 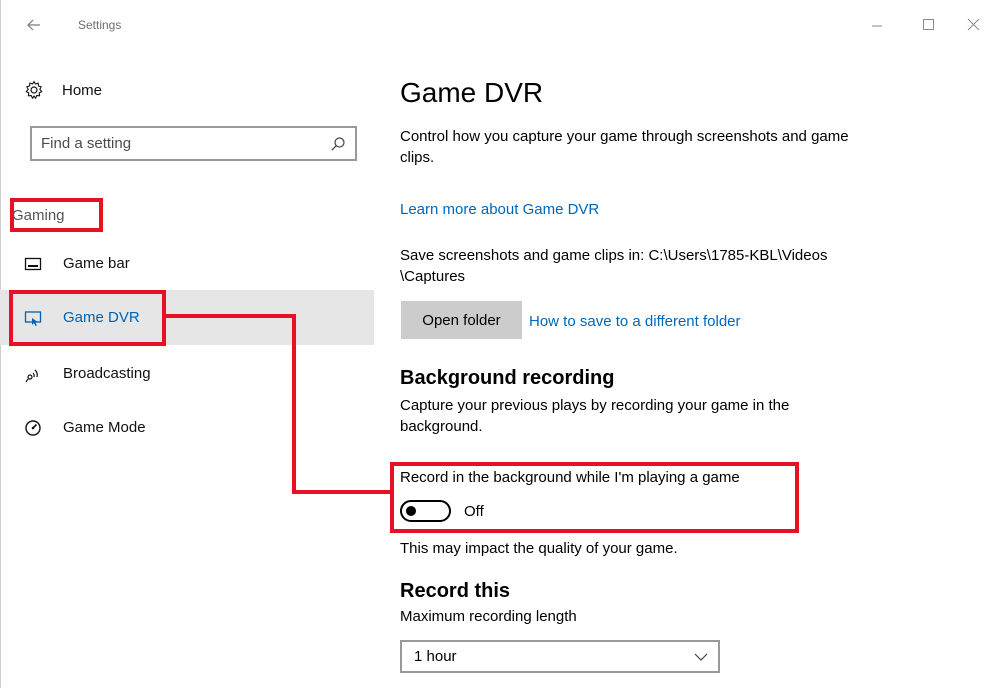 I want to click on minimize-icon, so click(x=877, y=26).